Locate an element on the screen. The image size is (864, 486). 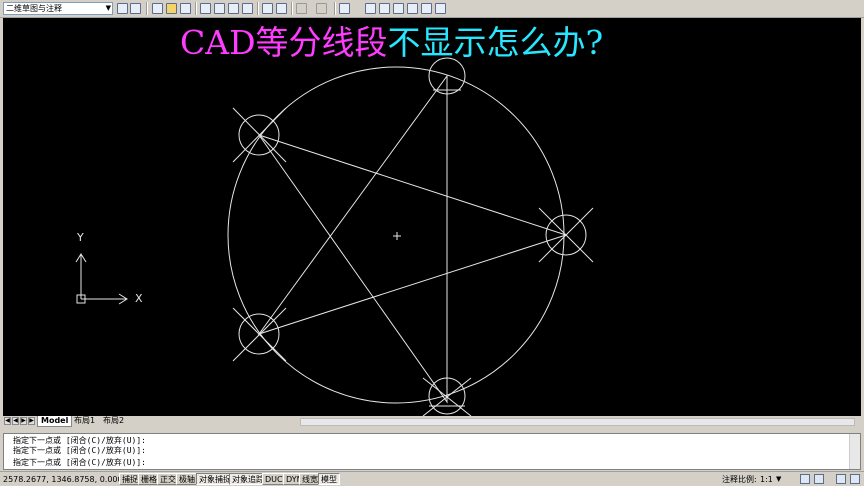
command-prompt-line: 指定下一点或 [闭合(C)/放弃(U)]: is located at coordinates (79, 463).